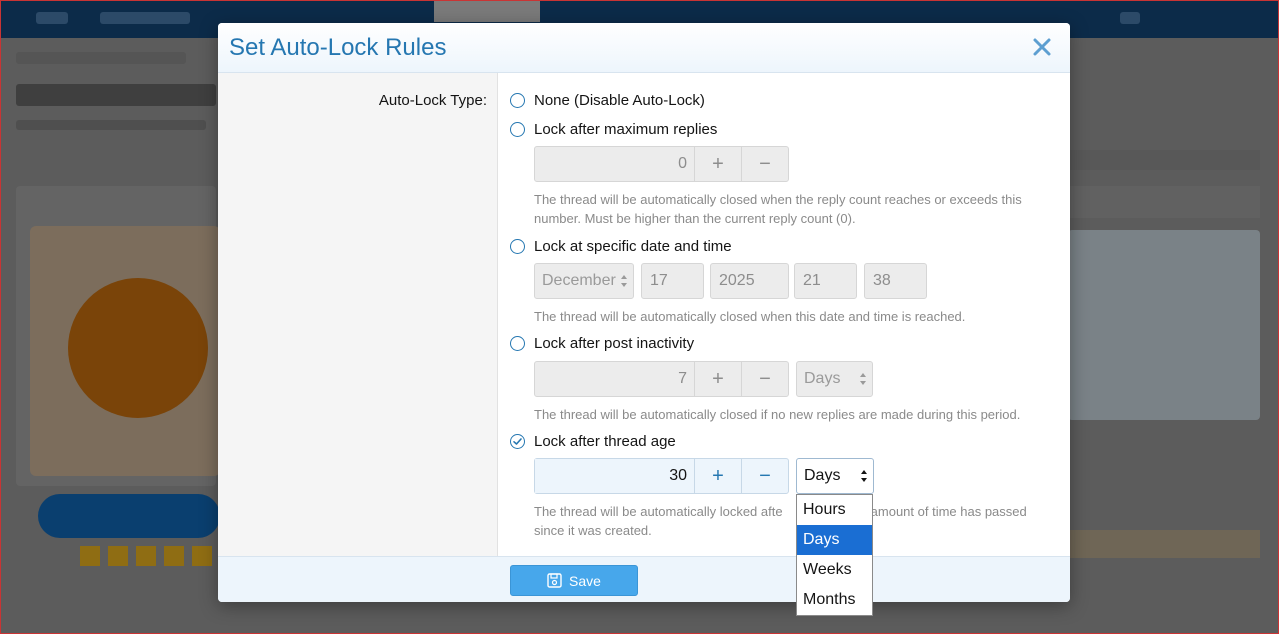  What do you see at coordinates (116, 95) in the screenshot?
I see `background-page-title` at bounding box center [116, 95].